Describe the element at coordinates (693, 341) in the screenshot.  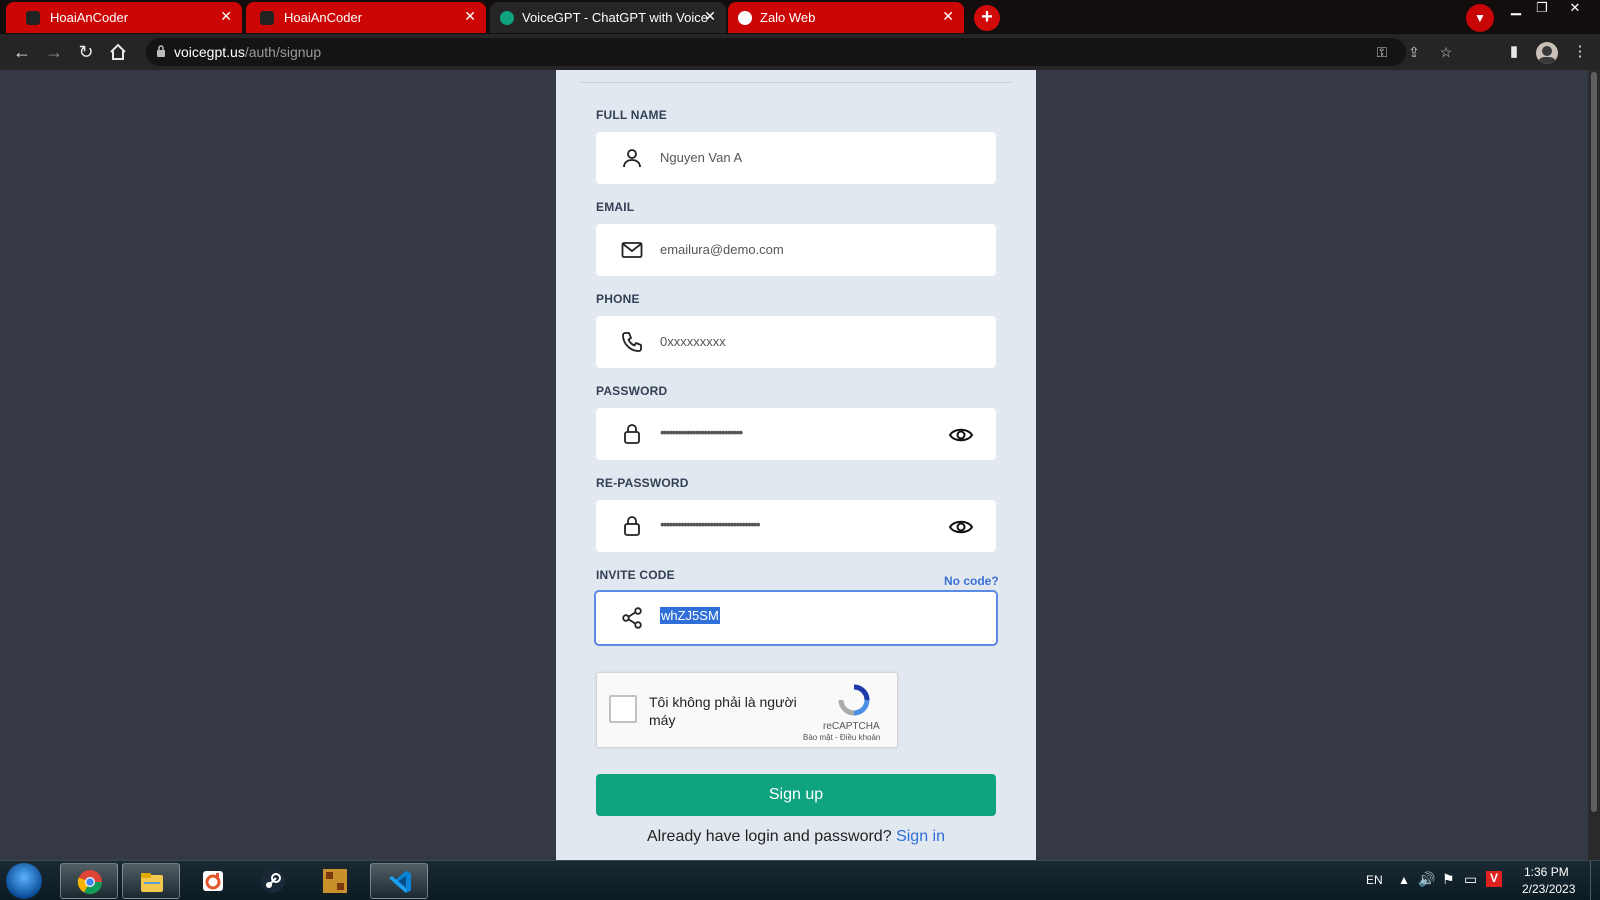
I see `phone-value: 0xxxxxxxxx` at that location.